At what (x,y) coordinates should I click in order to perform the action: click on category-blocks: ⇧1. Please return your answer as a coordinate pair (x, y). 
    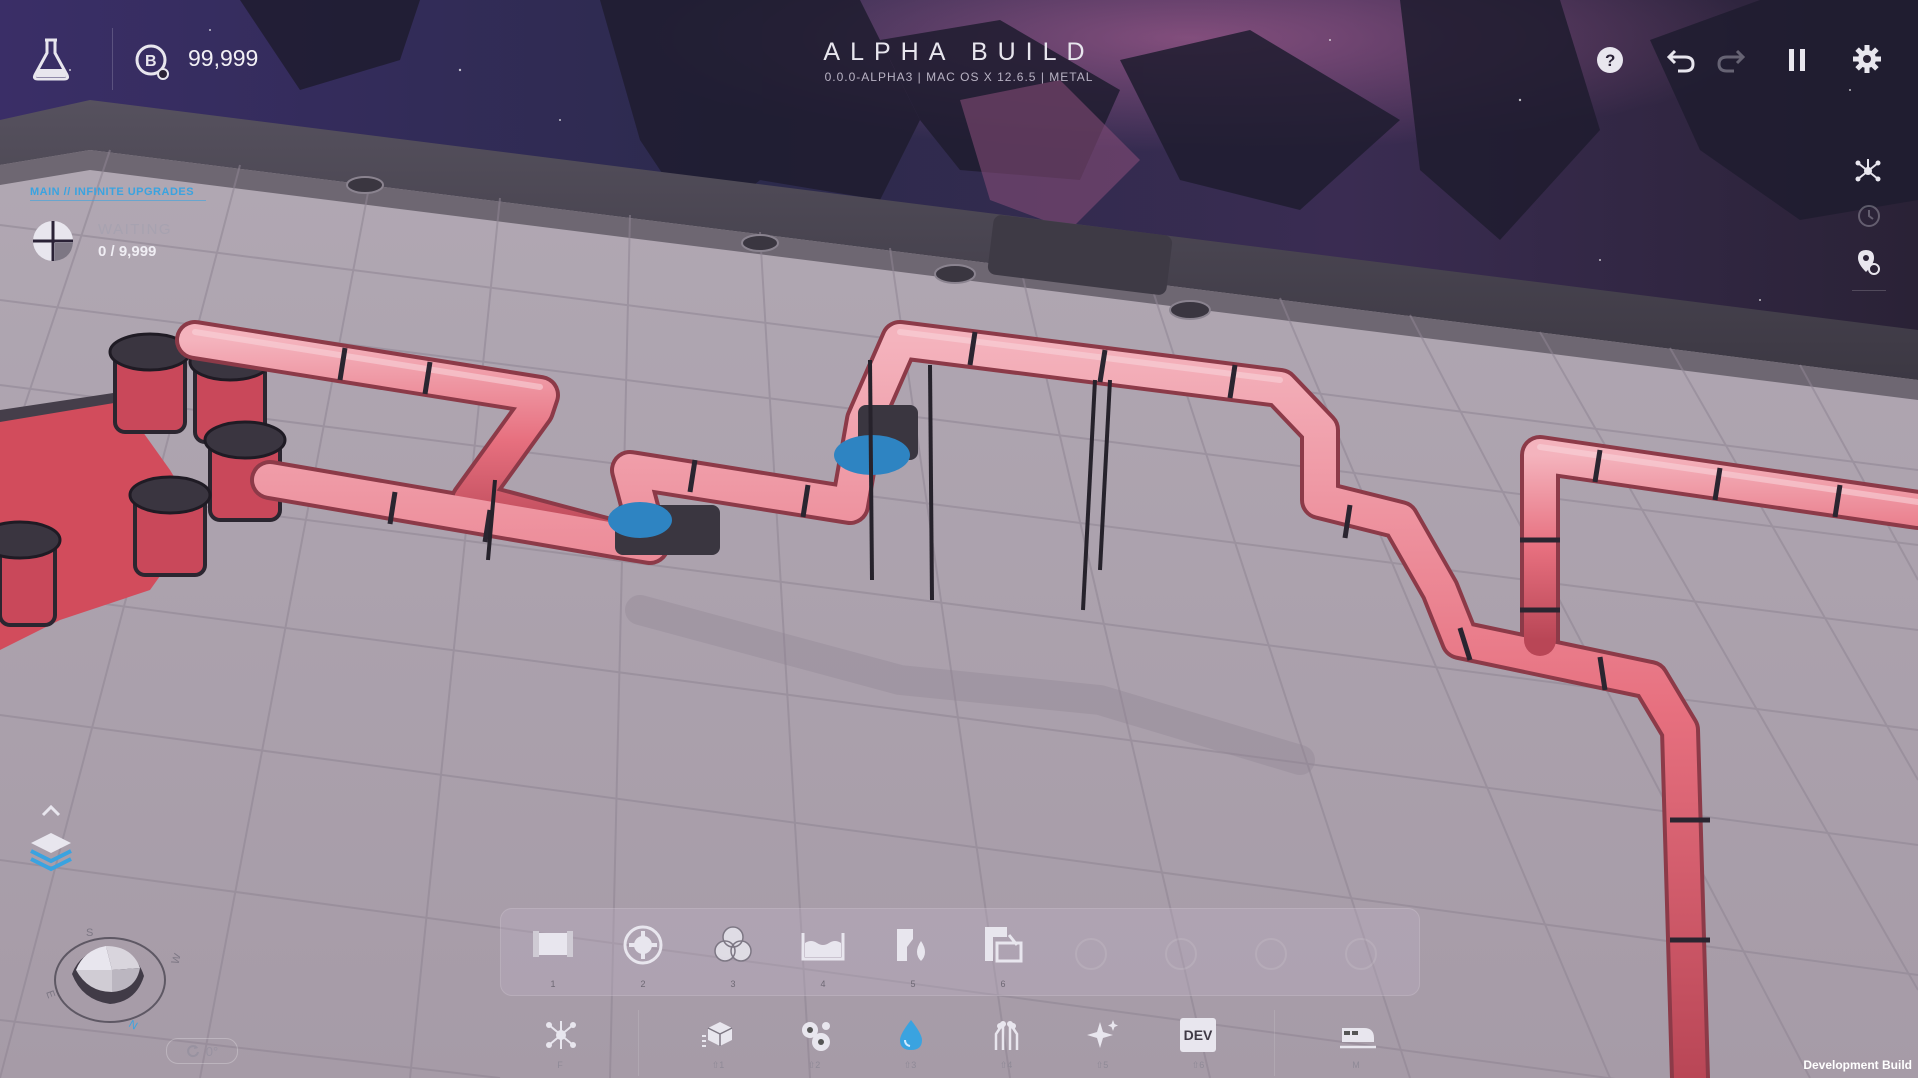
    Looking at the image, I should click on (718, 1046).